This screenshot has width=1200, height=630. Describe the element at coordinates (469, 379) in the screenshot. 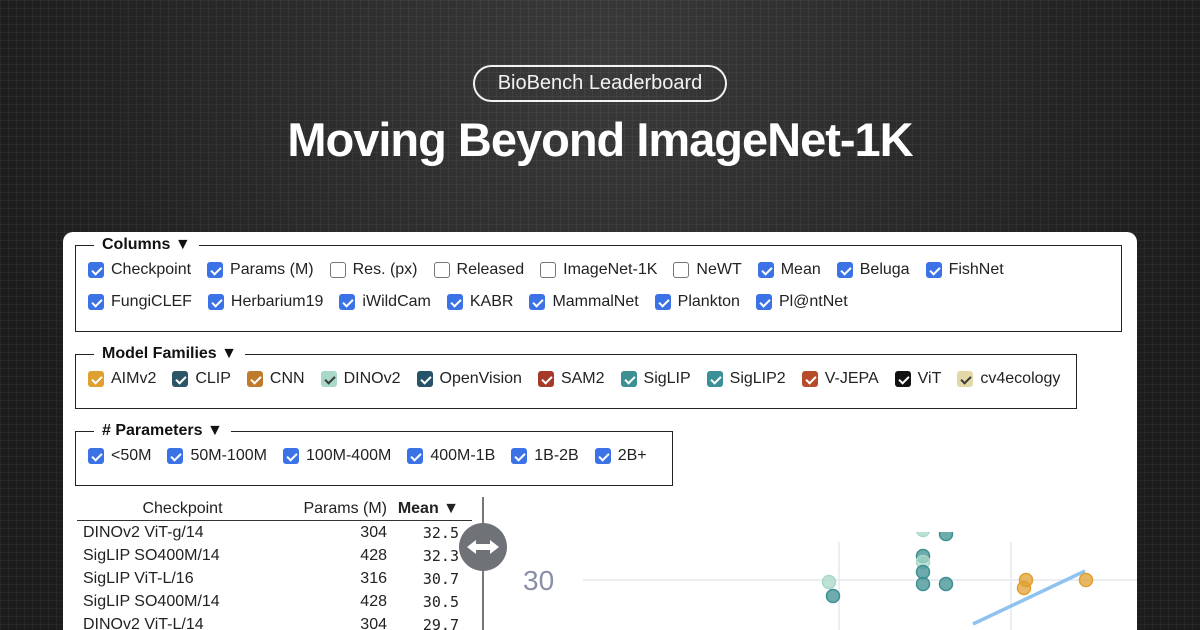

I see `family-checkbox-openvision: OpenVision` at that location.